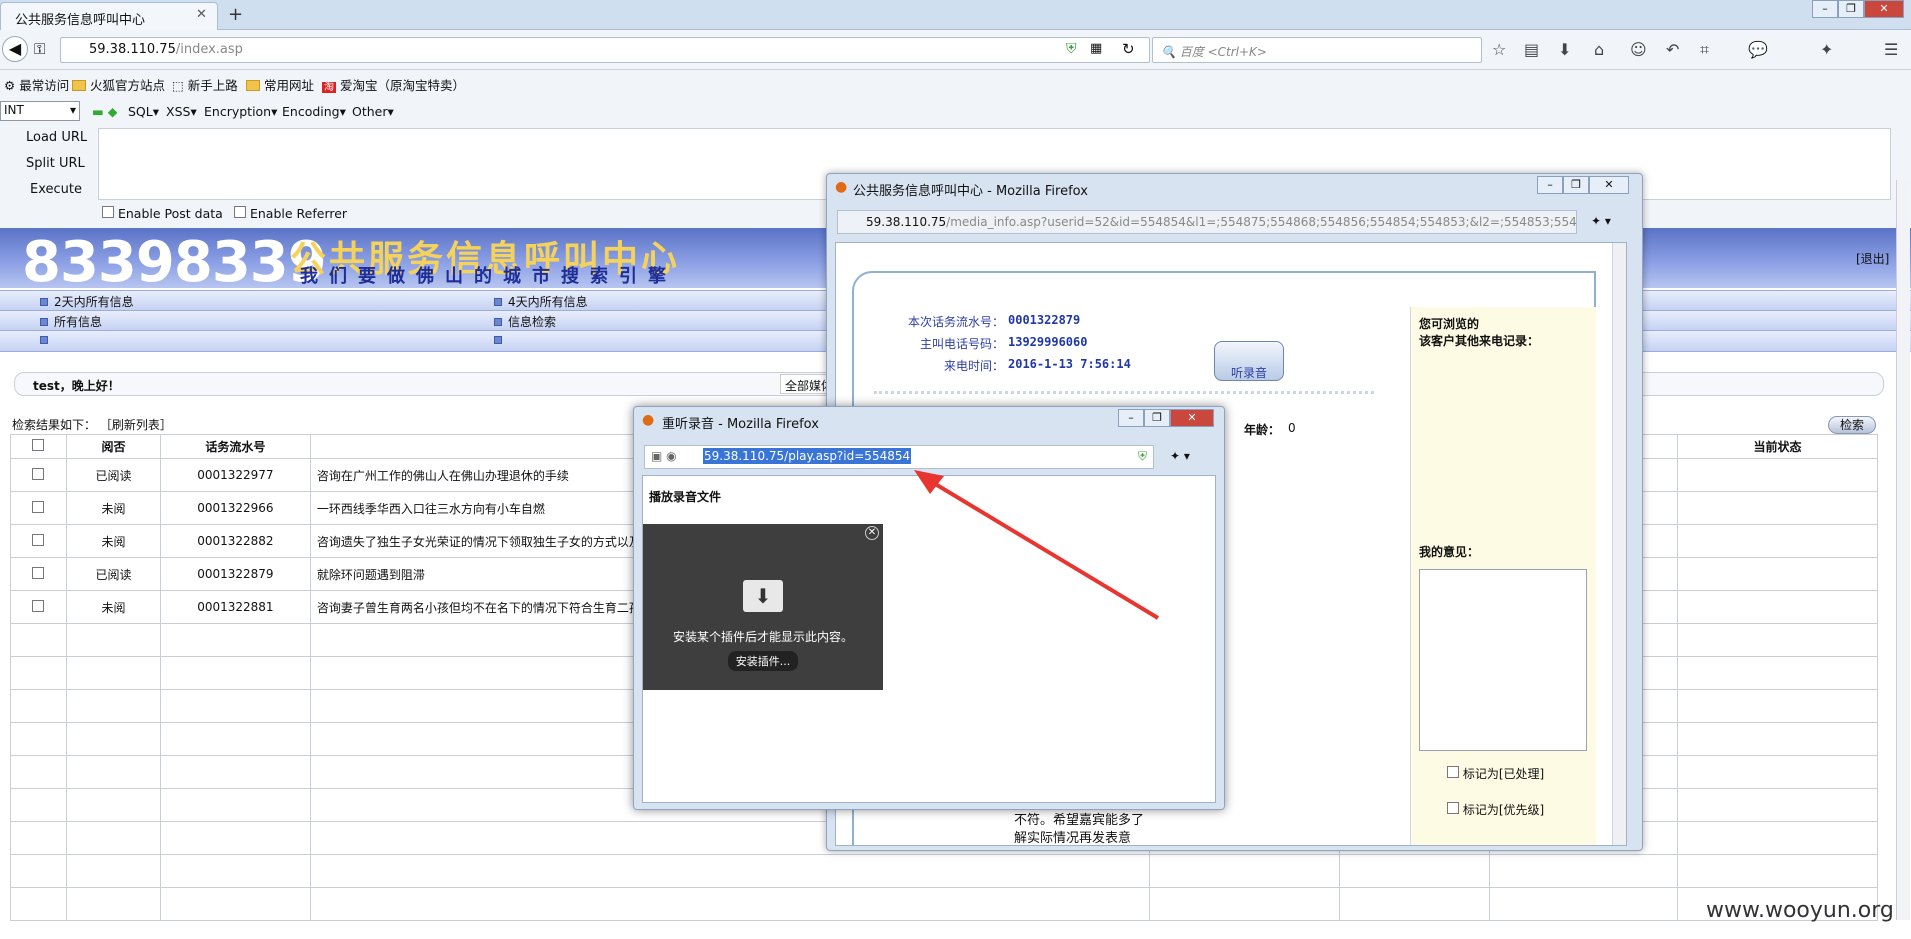 The width and height of the screenshot is (1911, 939). Describe the element at coordinates (113, 475) in the screenshot. I see `cell-read: 已阅读` at that location.